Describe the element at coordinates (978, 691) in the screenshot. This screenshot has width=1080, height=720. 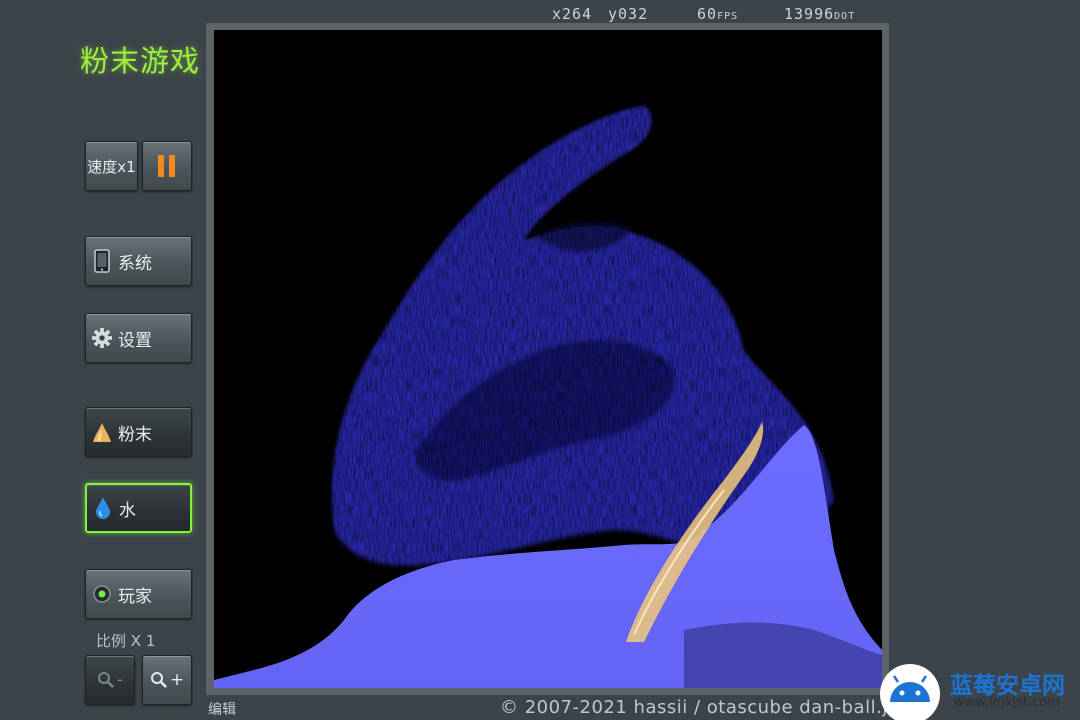
I see `watermark: 蓝莓安卓网 www.lmkjst.com` at that location.